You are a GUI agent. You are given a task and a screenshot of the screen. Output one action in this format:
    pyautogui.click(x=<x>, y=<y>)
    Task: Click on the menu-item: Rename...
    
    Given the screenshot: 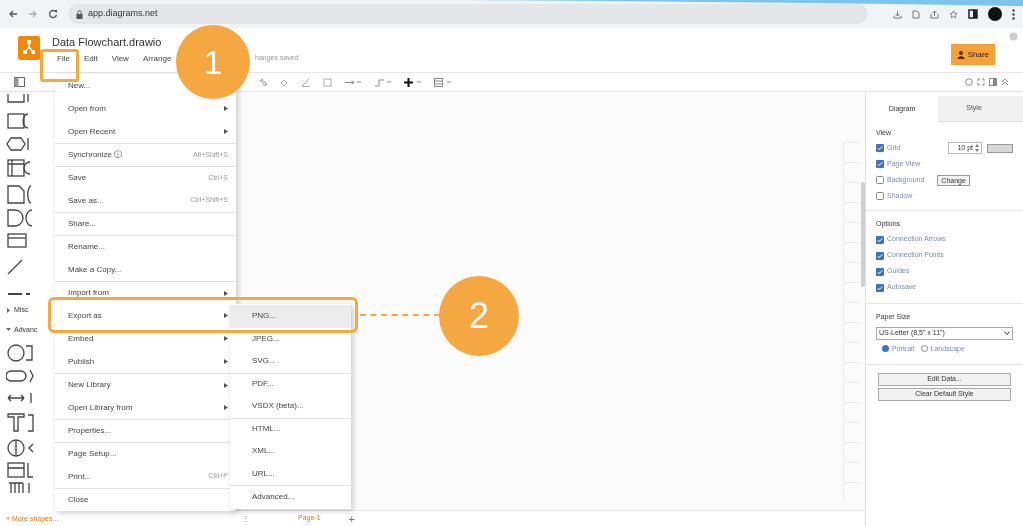 What is the action you would take?
    pyautogui.click(x=86, y=247)
    